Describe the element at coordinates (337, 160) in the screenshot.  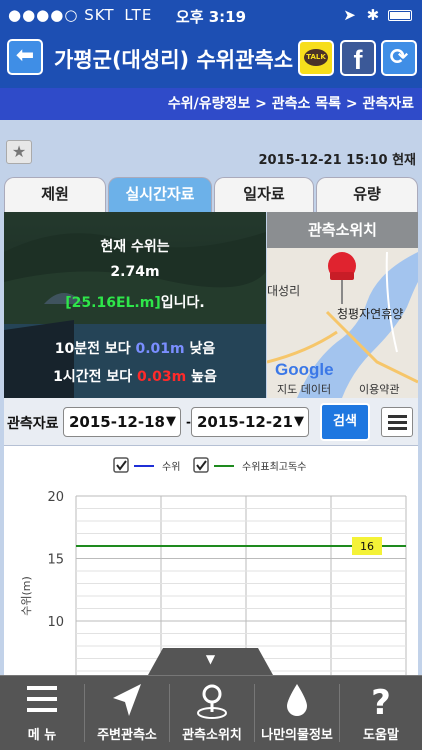
I see `observation-datetime: 2015-12-21 15:10 현재` at that location.